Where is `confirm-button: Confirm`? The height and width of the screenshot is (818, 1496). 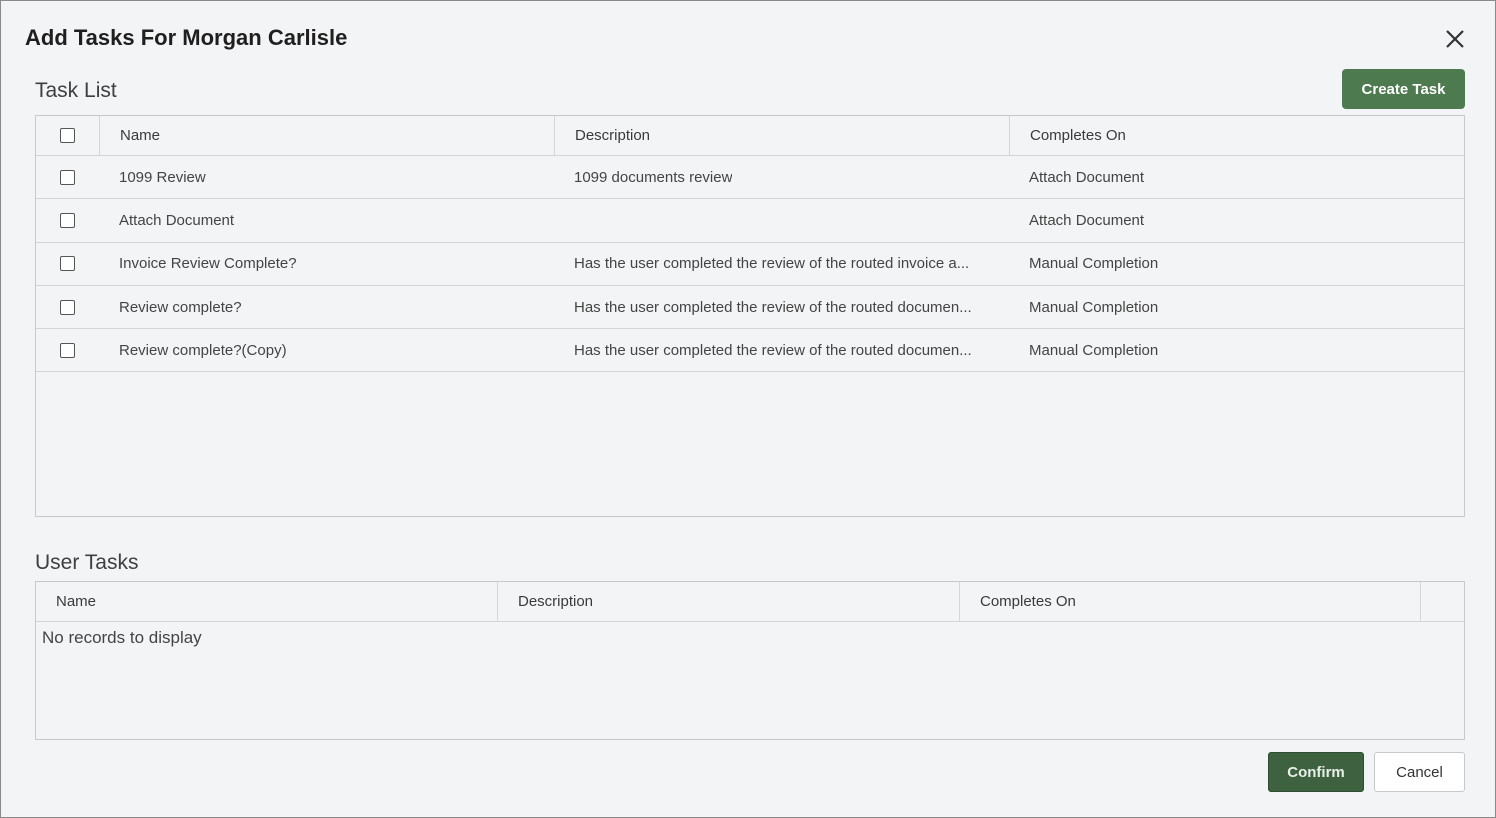 confirm-button: Confirm is located at coordinates (1316, 772).